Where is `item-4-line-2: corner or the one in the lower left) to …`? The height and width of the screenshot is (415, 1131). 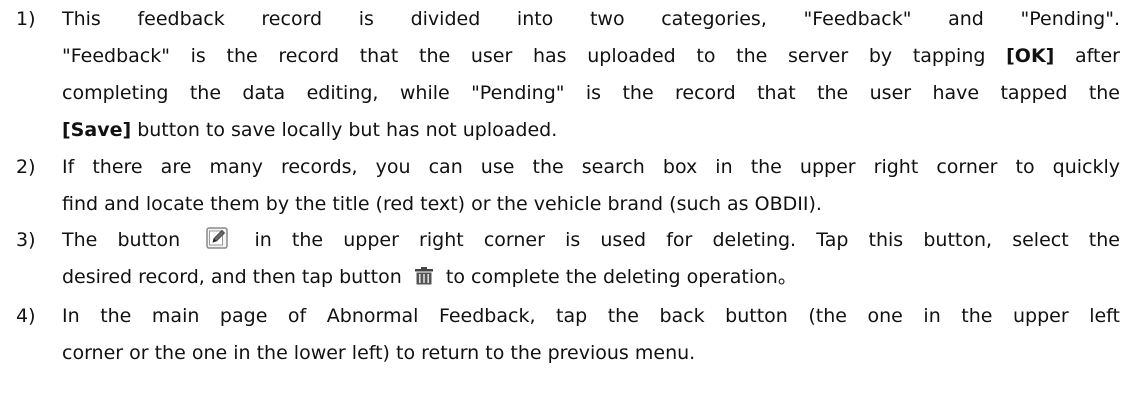 item-4-line-2: corner or the one in the lower left) to … is located at coordinates (379, 353).